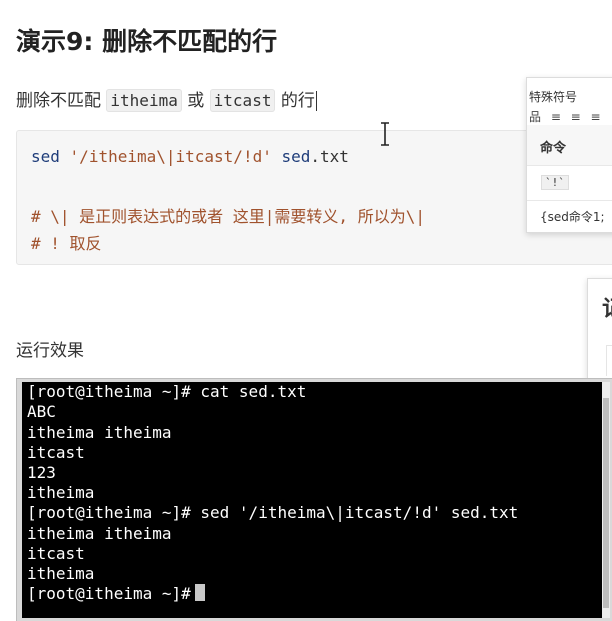  I want to click on scrollbar-thumb, so click(606, 503).